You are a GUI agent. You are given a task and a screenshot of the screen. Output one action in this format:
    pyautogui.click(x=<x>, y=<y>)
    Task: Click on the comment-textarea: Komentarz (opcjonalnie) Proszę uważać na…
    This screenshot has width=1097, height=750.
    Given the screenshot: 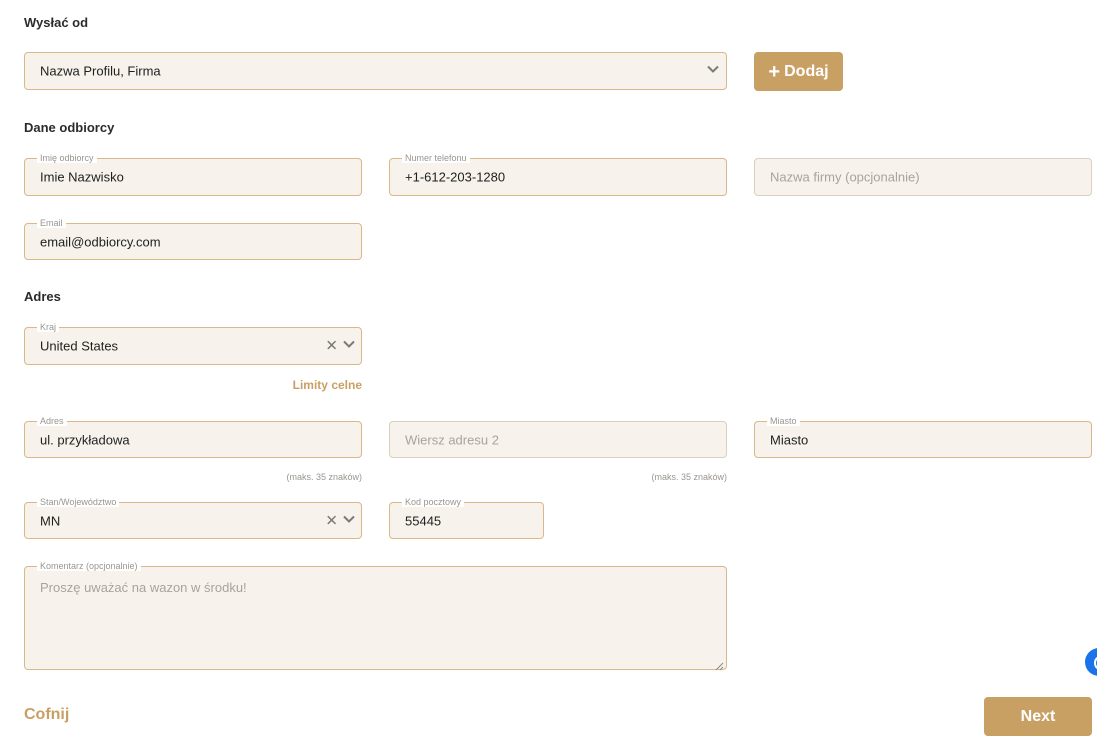 What is the action you would take?
    pyautogui.click(x=375, y=616)
    